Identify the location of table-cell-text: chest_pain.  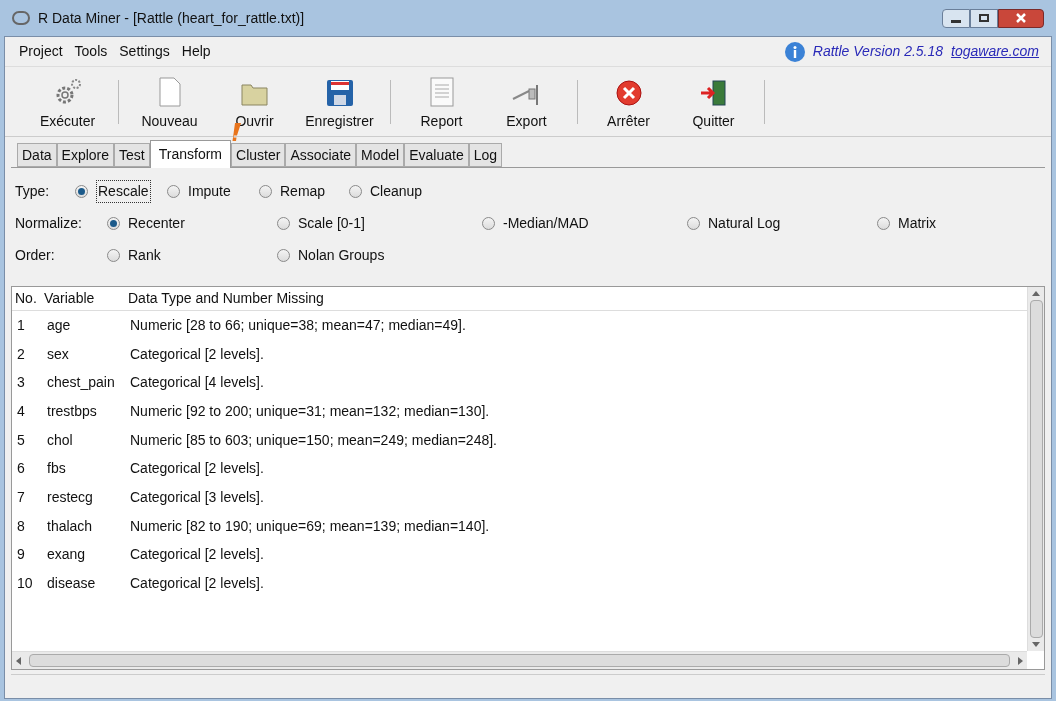
(81, 383).